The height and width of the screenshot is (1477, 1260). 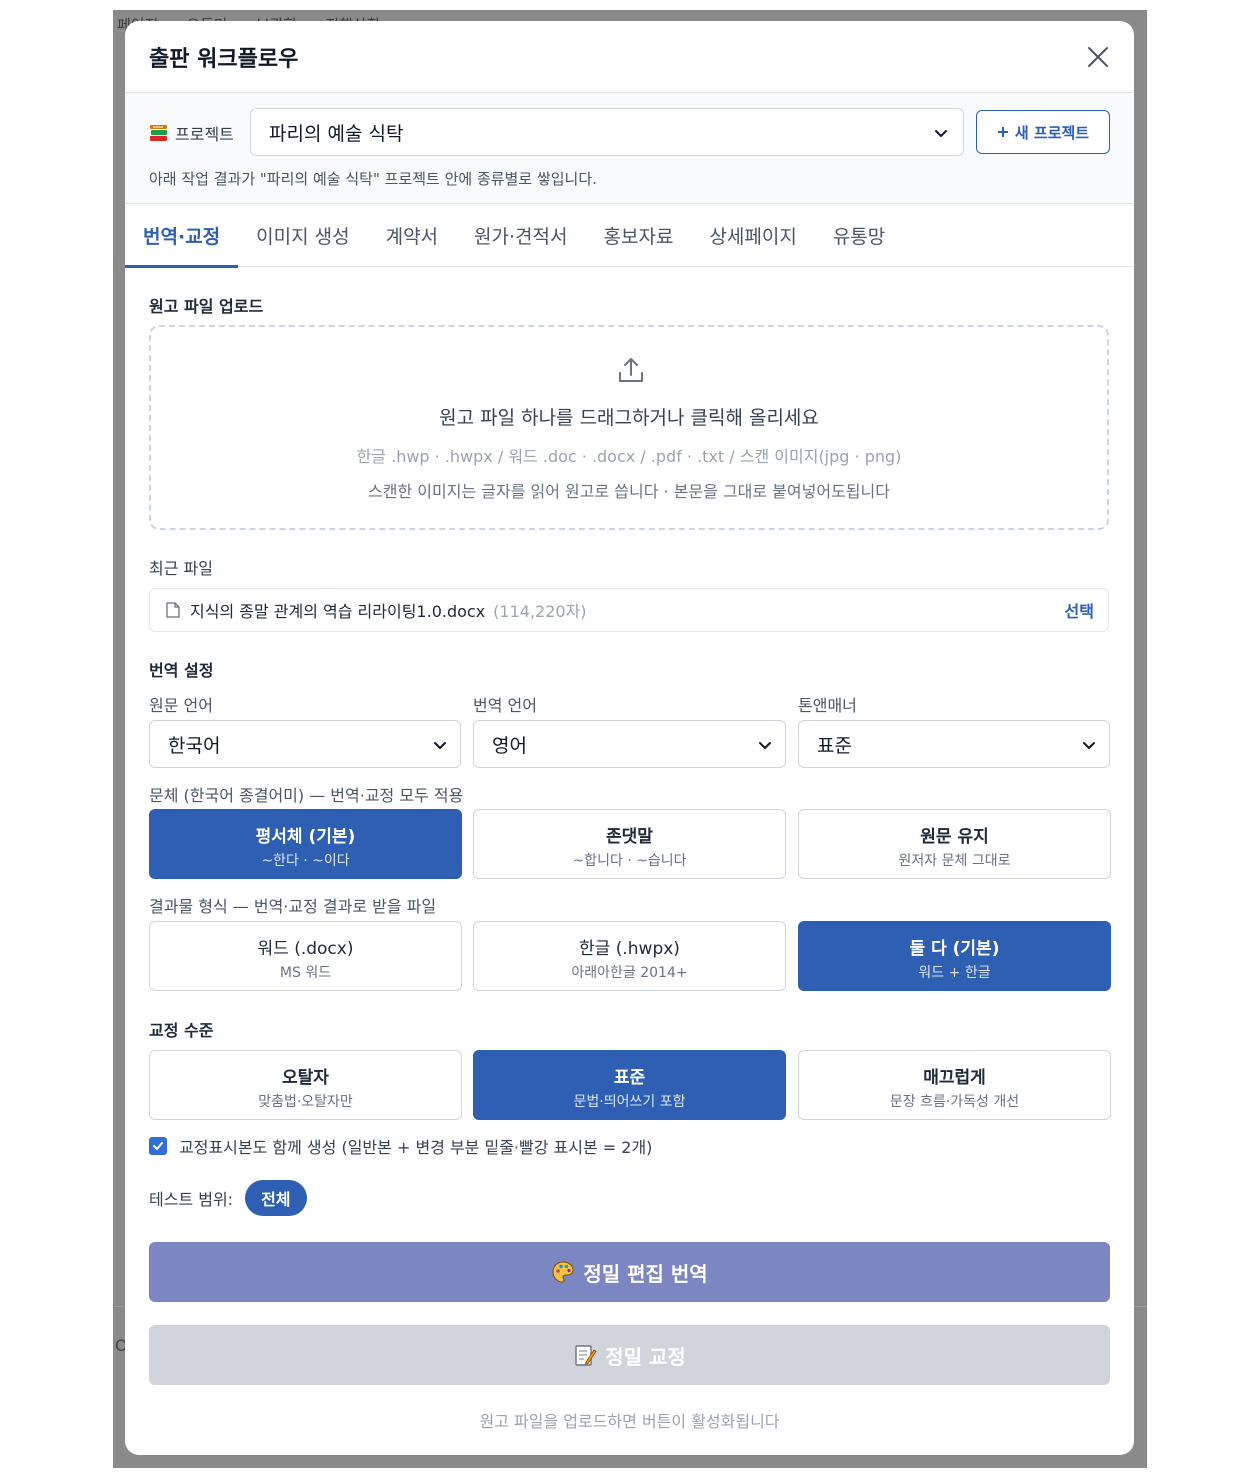 I want to click on upload-hint: 원고 파일을 업로드하면 버튼이 활성화됩니다, so click(x=629, y=1421).